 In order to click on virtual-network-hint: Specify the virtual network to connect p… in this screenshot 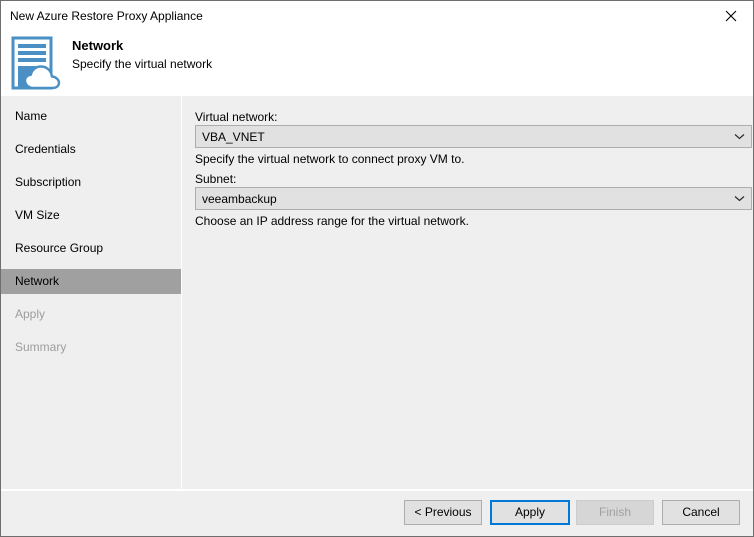, I will do `click(330, 159)`.